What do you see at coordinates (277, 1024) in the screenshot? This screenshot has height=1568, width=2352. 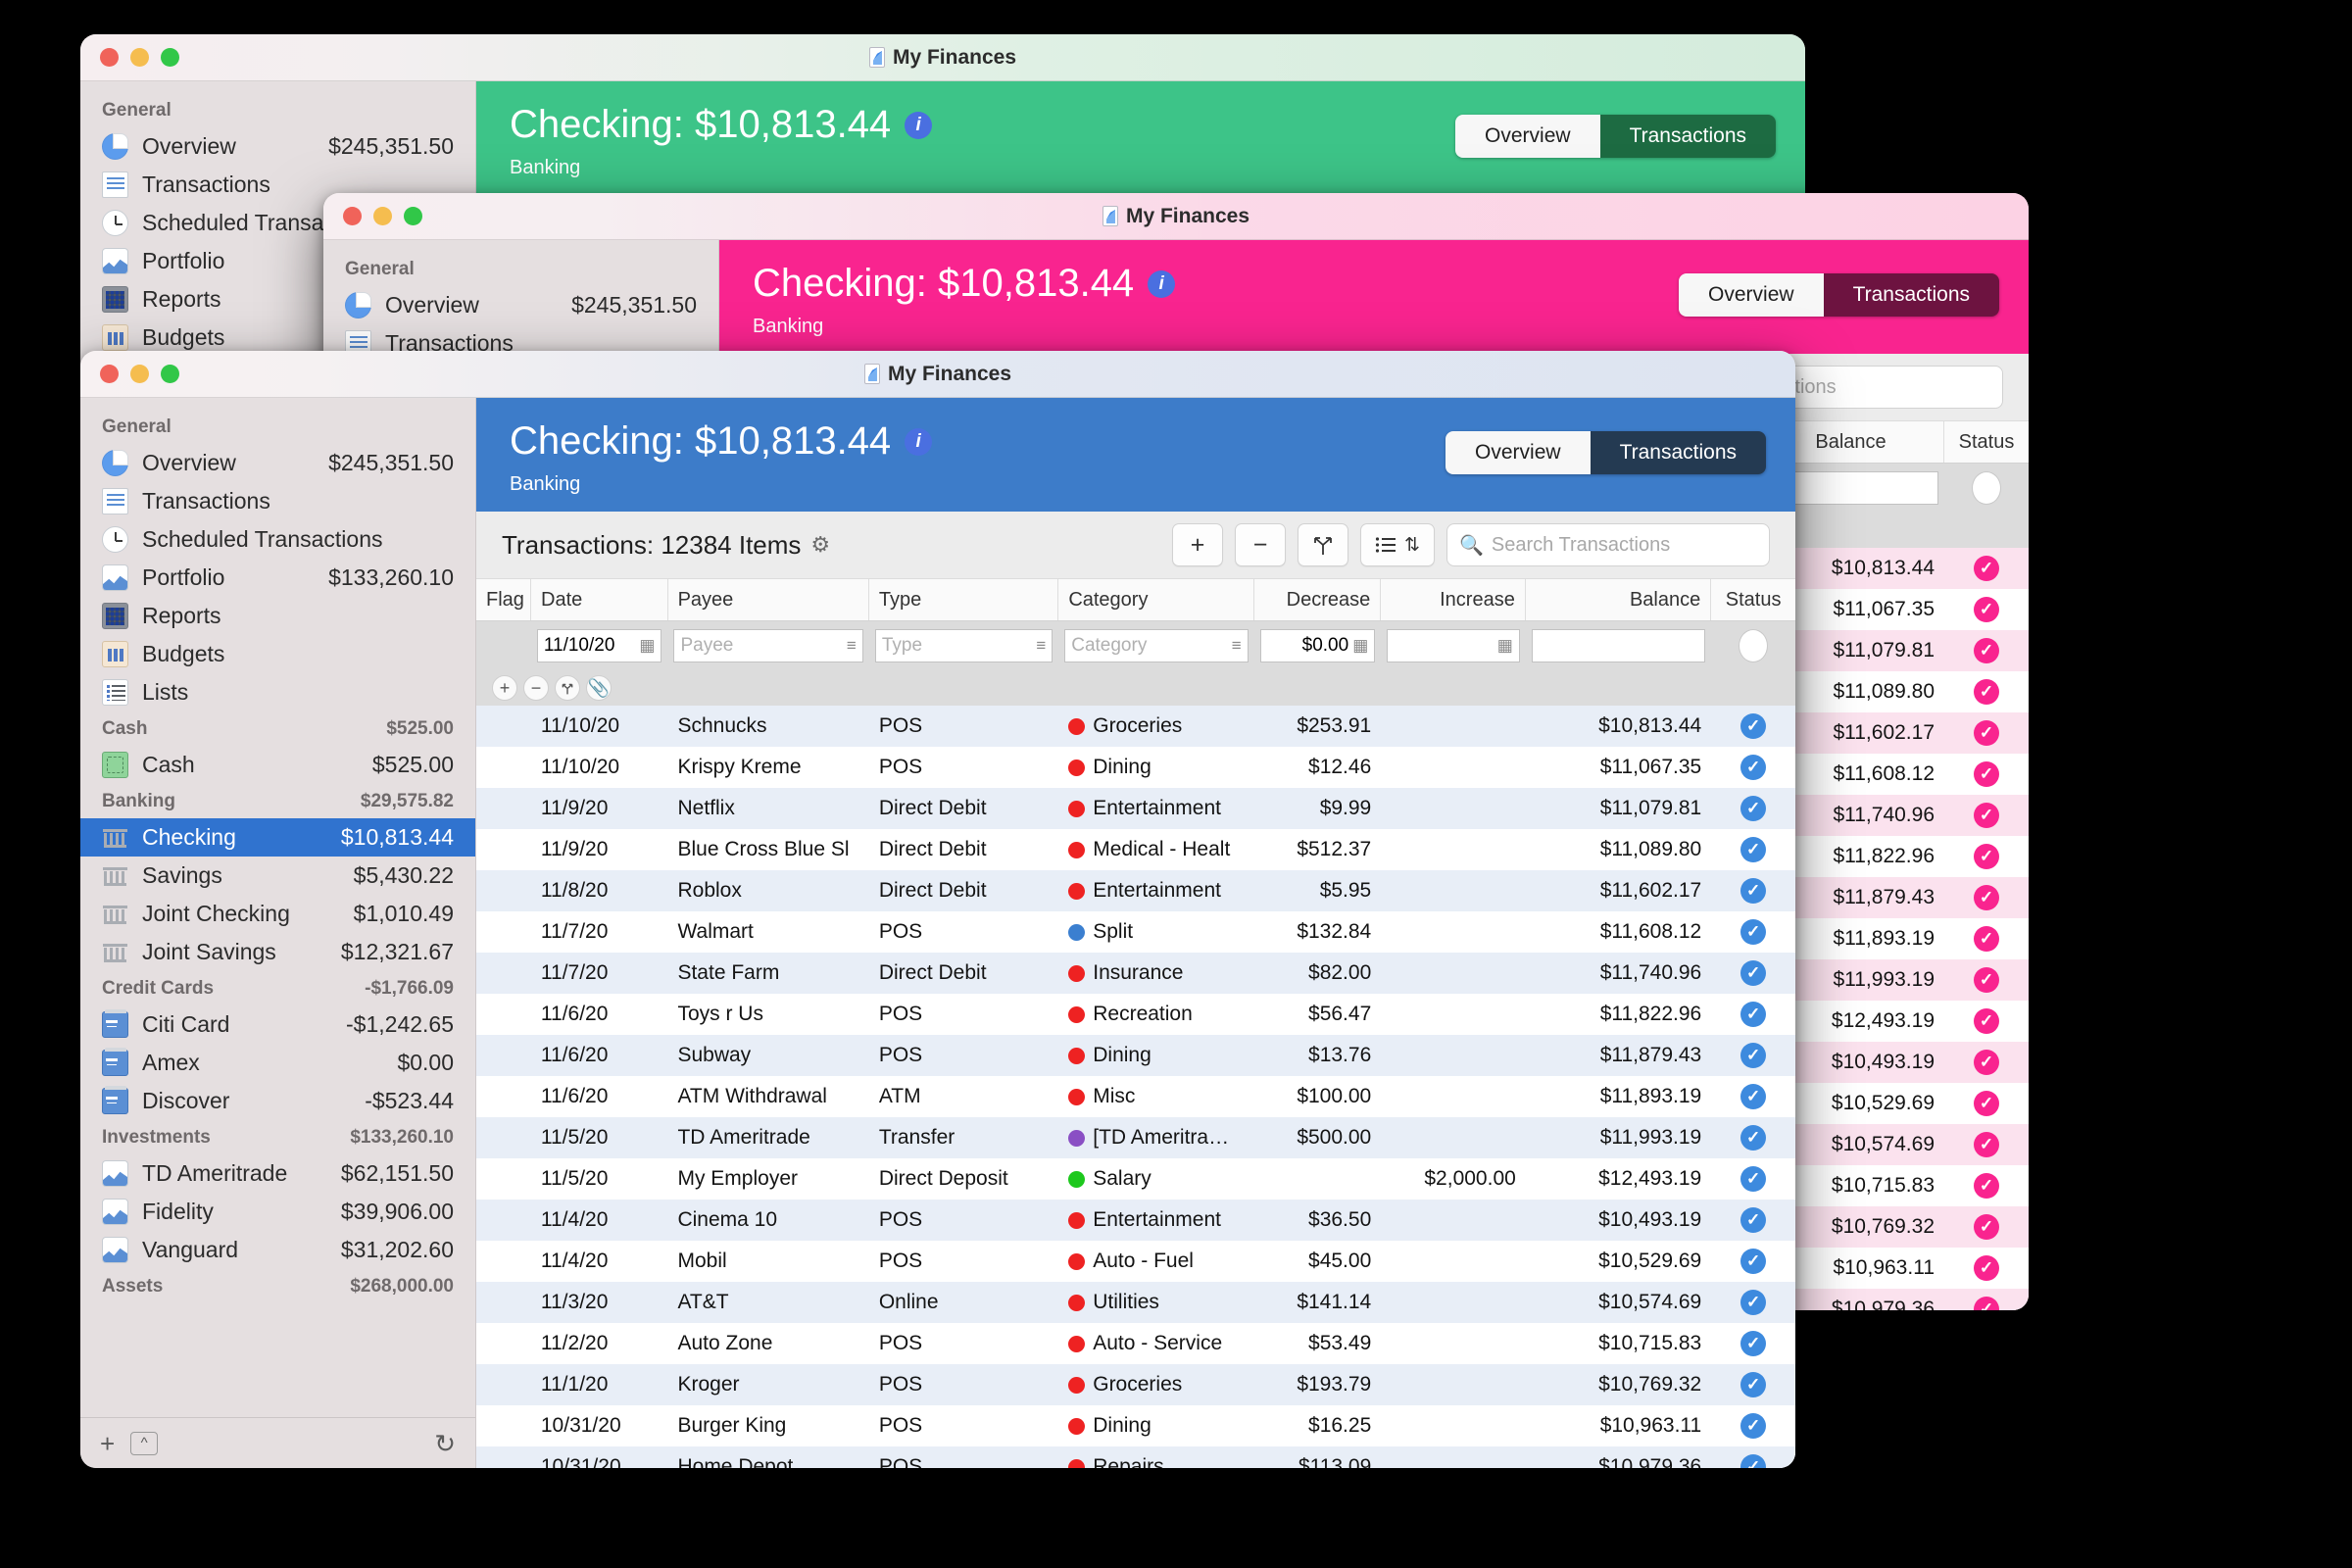 I see `sidebar-item-citi-card: Citi Card -$1,242.65` at bounding box center [277, 1024].